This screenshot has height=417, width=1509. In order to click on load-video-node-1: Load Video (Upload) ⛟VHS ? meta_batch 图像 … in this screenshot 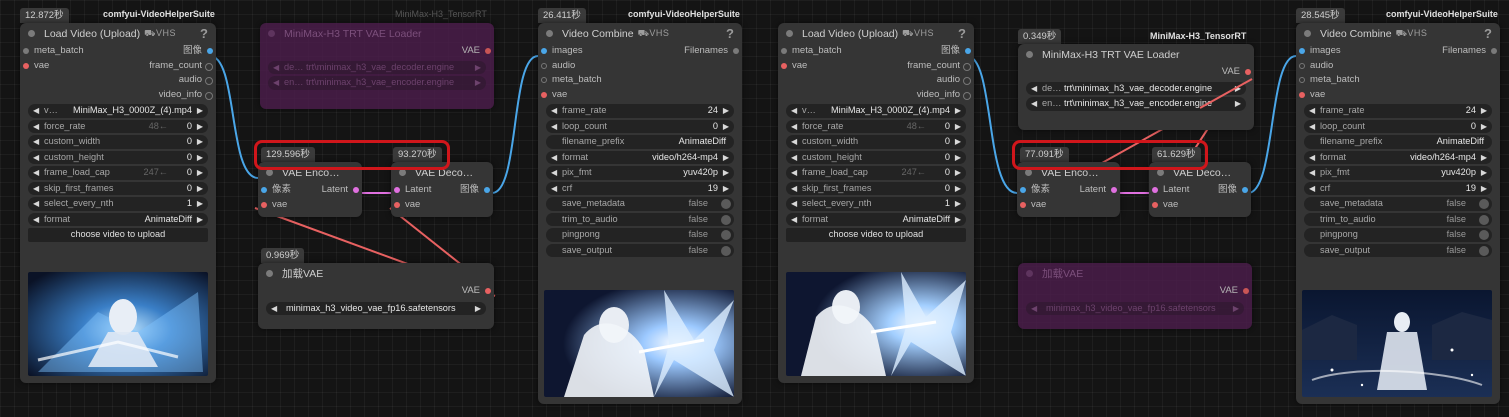, I will do `click(118, 203)`.